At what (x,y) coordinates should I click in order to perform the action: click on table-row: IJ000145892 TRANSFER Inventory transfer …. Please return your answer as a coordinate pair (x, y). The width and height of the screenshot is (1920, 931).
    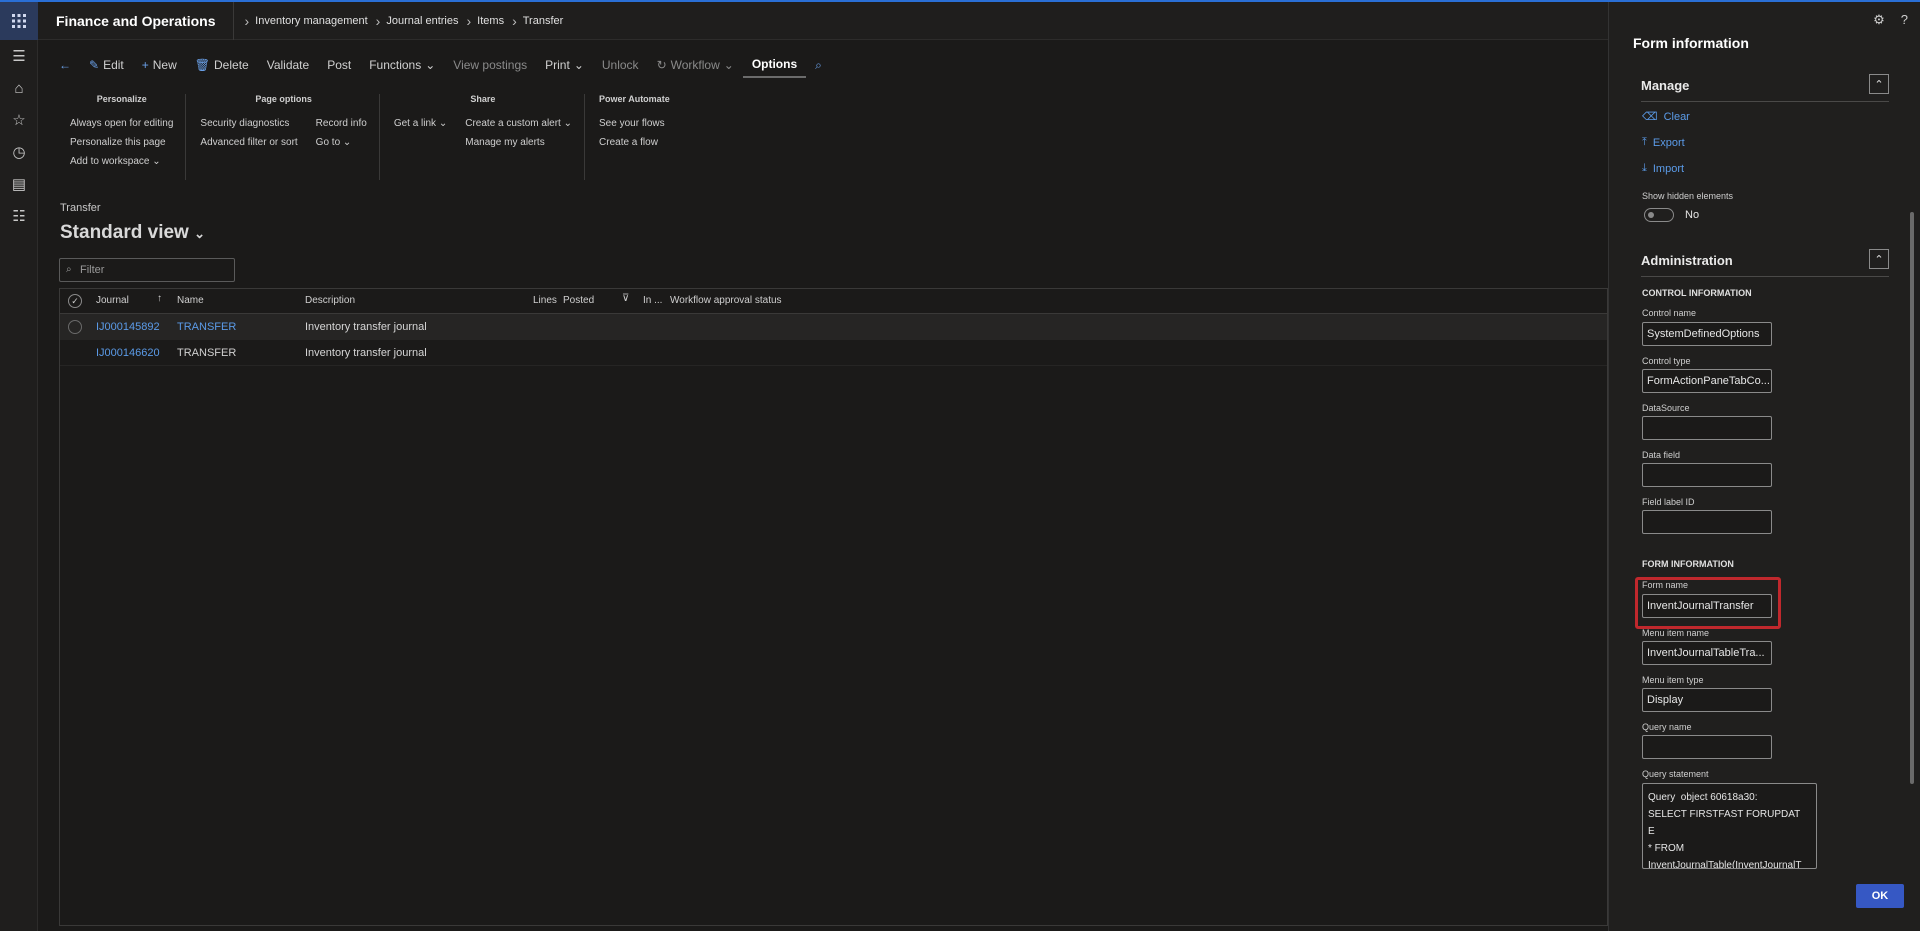
    Looking at the image, I should click on (833, 327).